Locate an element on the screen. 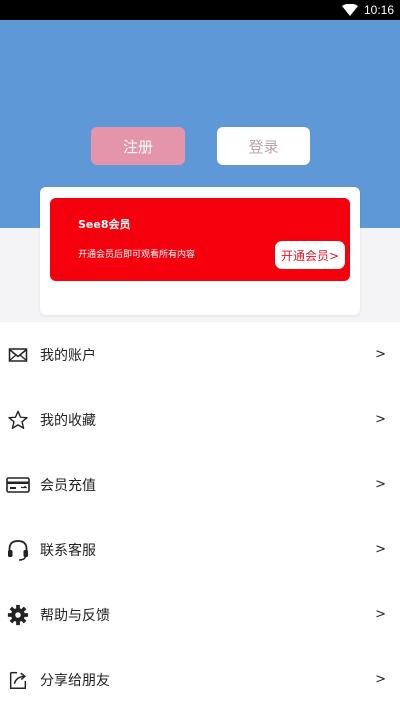 The width and height of the screenshot is (400, 710). menu-item-help-feedback: 帮助与反馈 > is located at coordinates (200, 614).